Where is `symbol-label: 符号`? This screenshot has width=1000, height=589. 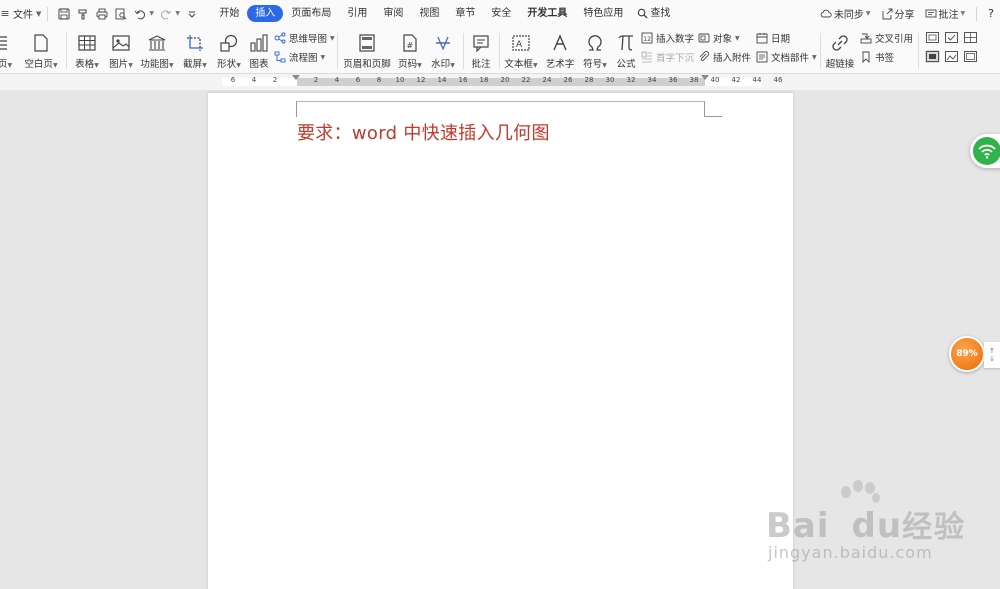 symbol-label: 符号 is located at coordinates (593, 64).